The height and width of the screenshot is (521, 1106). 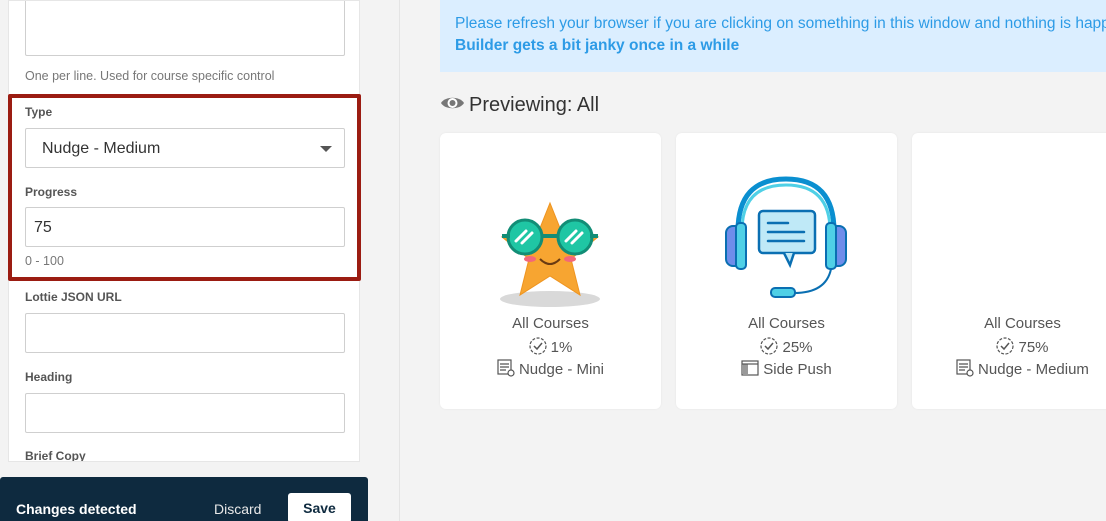 What do you see at coordinates (55, 455) in the screenshot?
I see `brief-copy-label: Brief Copy` at bounding box center [55, 455].